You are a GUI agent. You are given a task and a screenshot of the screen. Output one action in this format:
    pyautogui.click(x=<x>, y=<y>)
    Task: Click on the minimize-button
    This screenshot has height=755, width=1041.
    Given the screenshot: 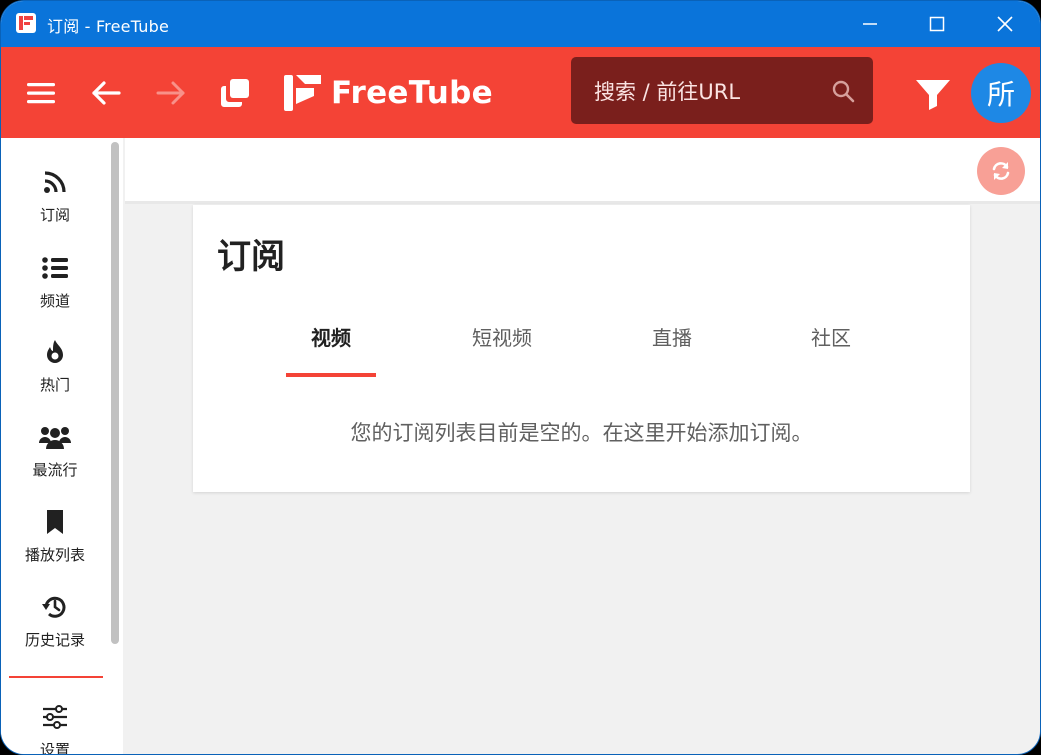 What is the action you would take?
    pyautogui.click(x=870, y=24)
    